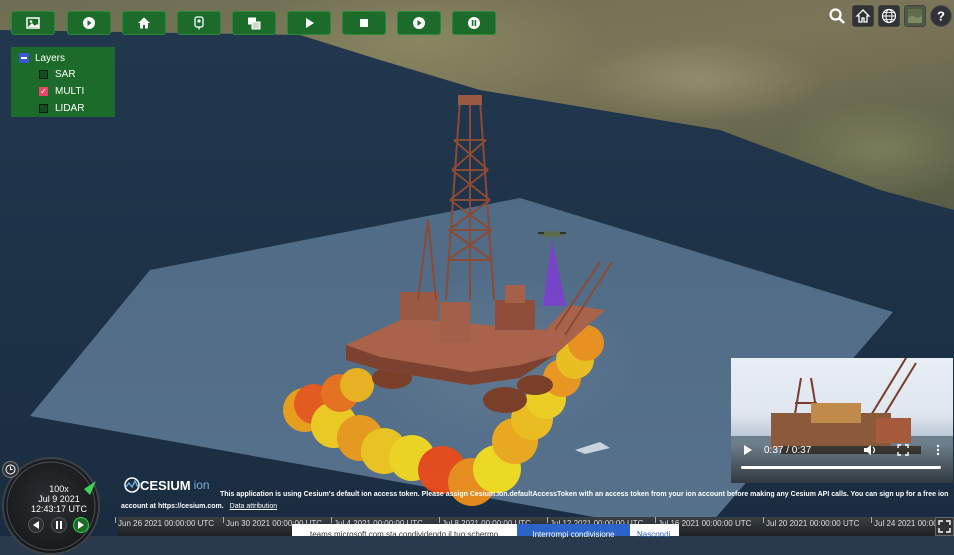 The image size is (954, 555). I want to click on map-pin-icon, so click(199, 23).